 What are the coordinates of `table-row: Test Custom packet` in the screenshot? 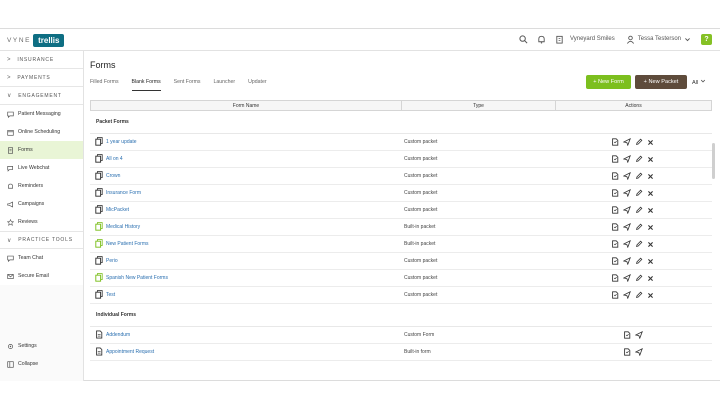 It's located at (401, 295).